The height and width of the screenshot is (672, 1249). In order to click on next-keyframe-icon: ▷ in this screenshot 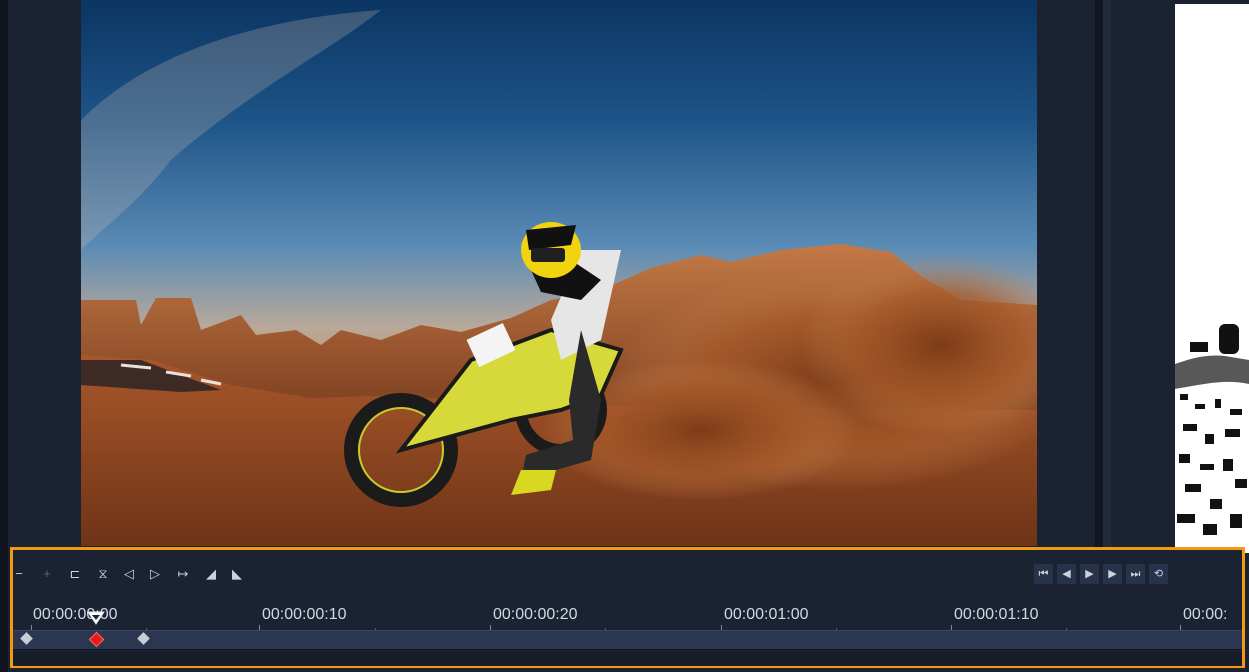, I will do `click(155, 574)`.